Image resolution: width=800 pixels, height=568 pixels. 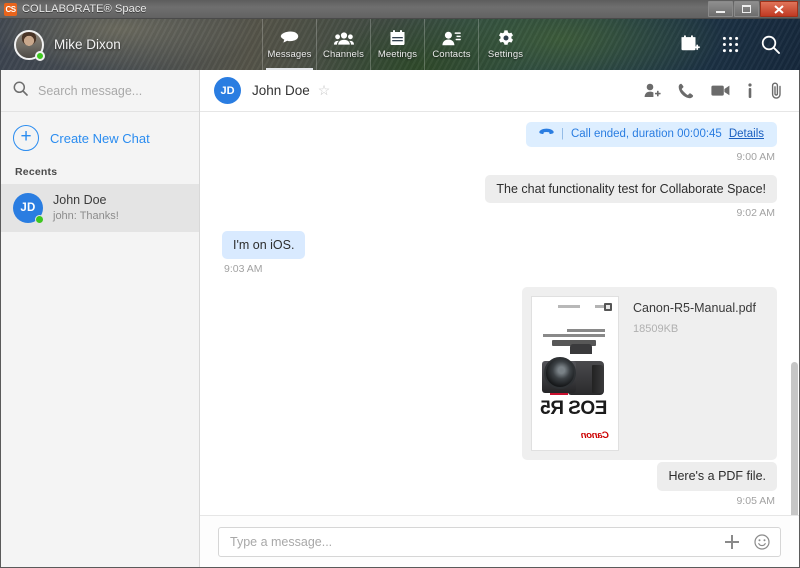 I want to click on recents-label: Recents, so click(x=36, y=172).